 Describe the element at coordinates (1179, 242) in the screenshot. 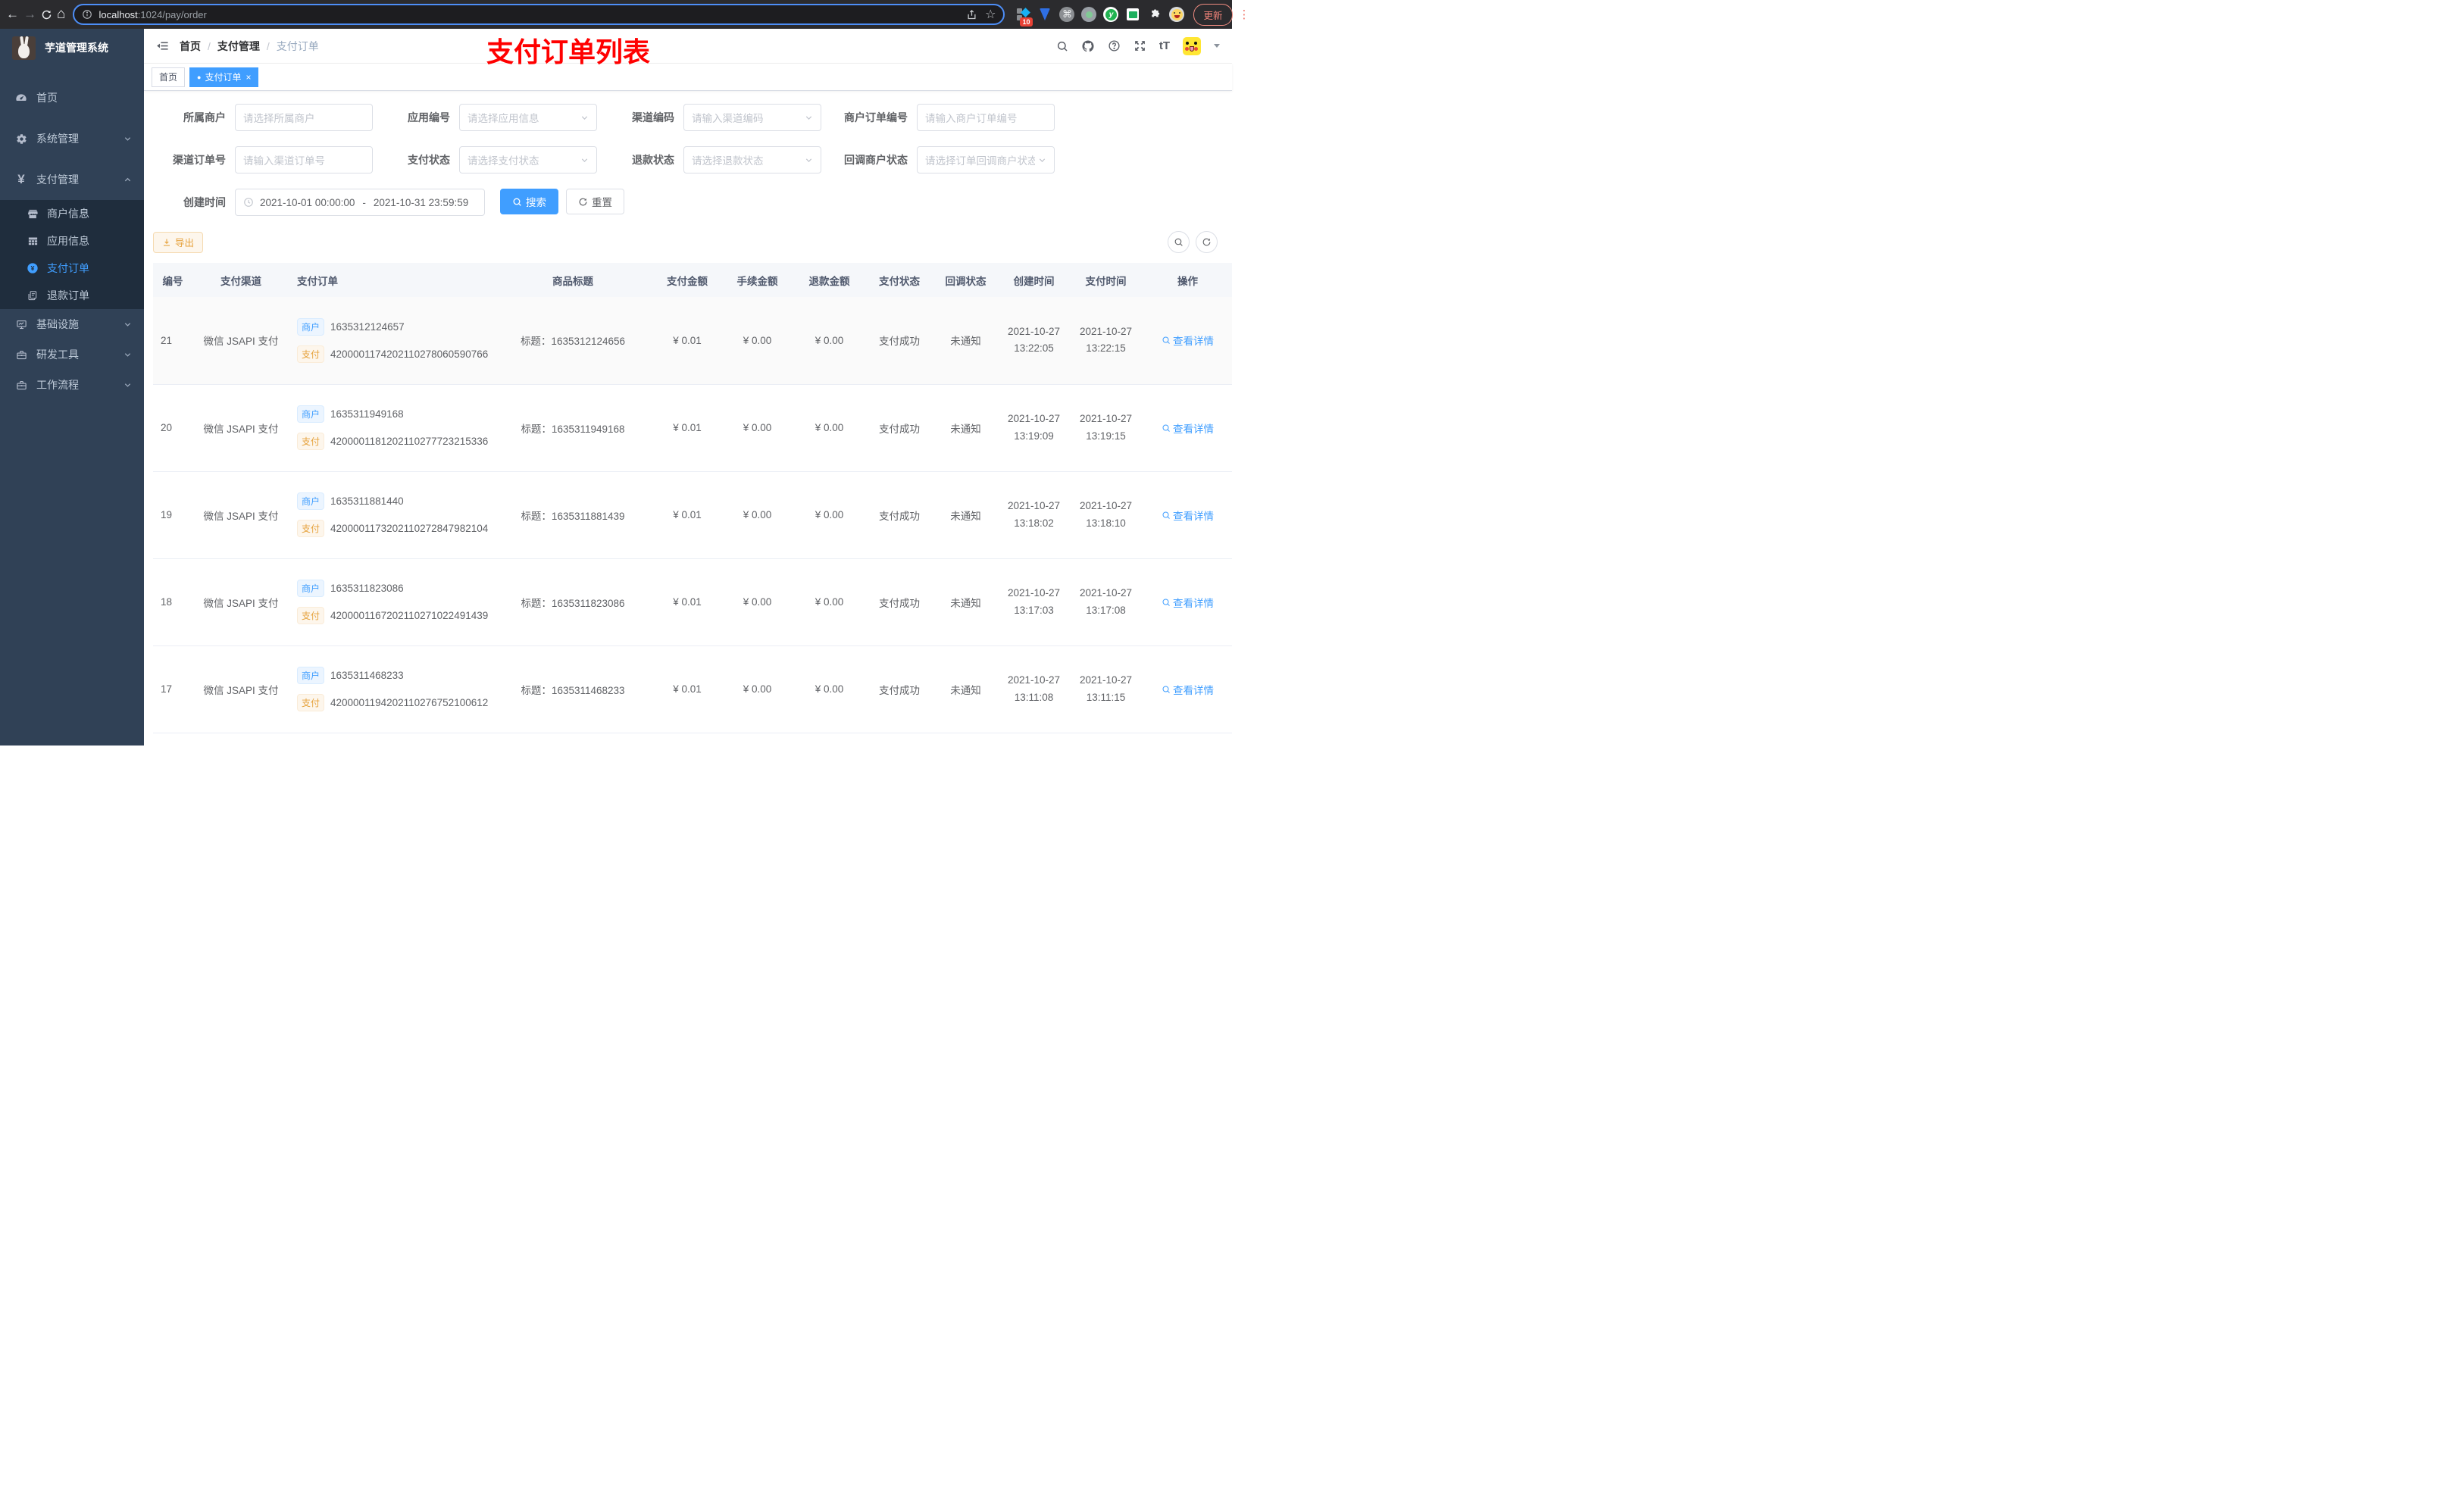

I see `toggle-search-button` at that location.